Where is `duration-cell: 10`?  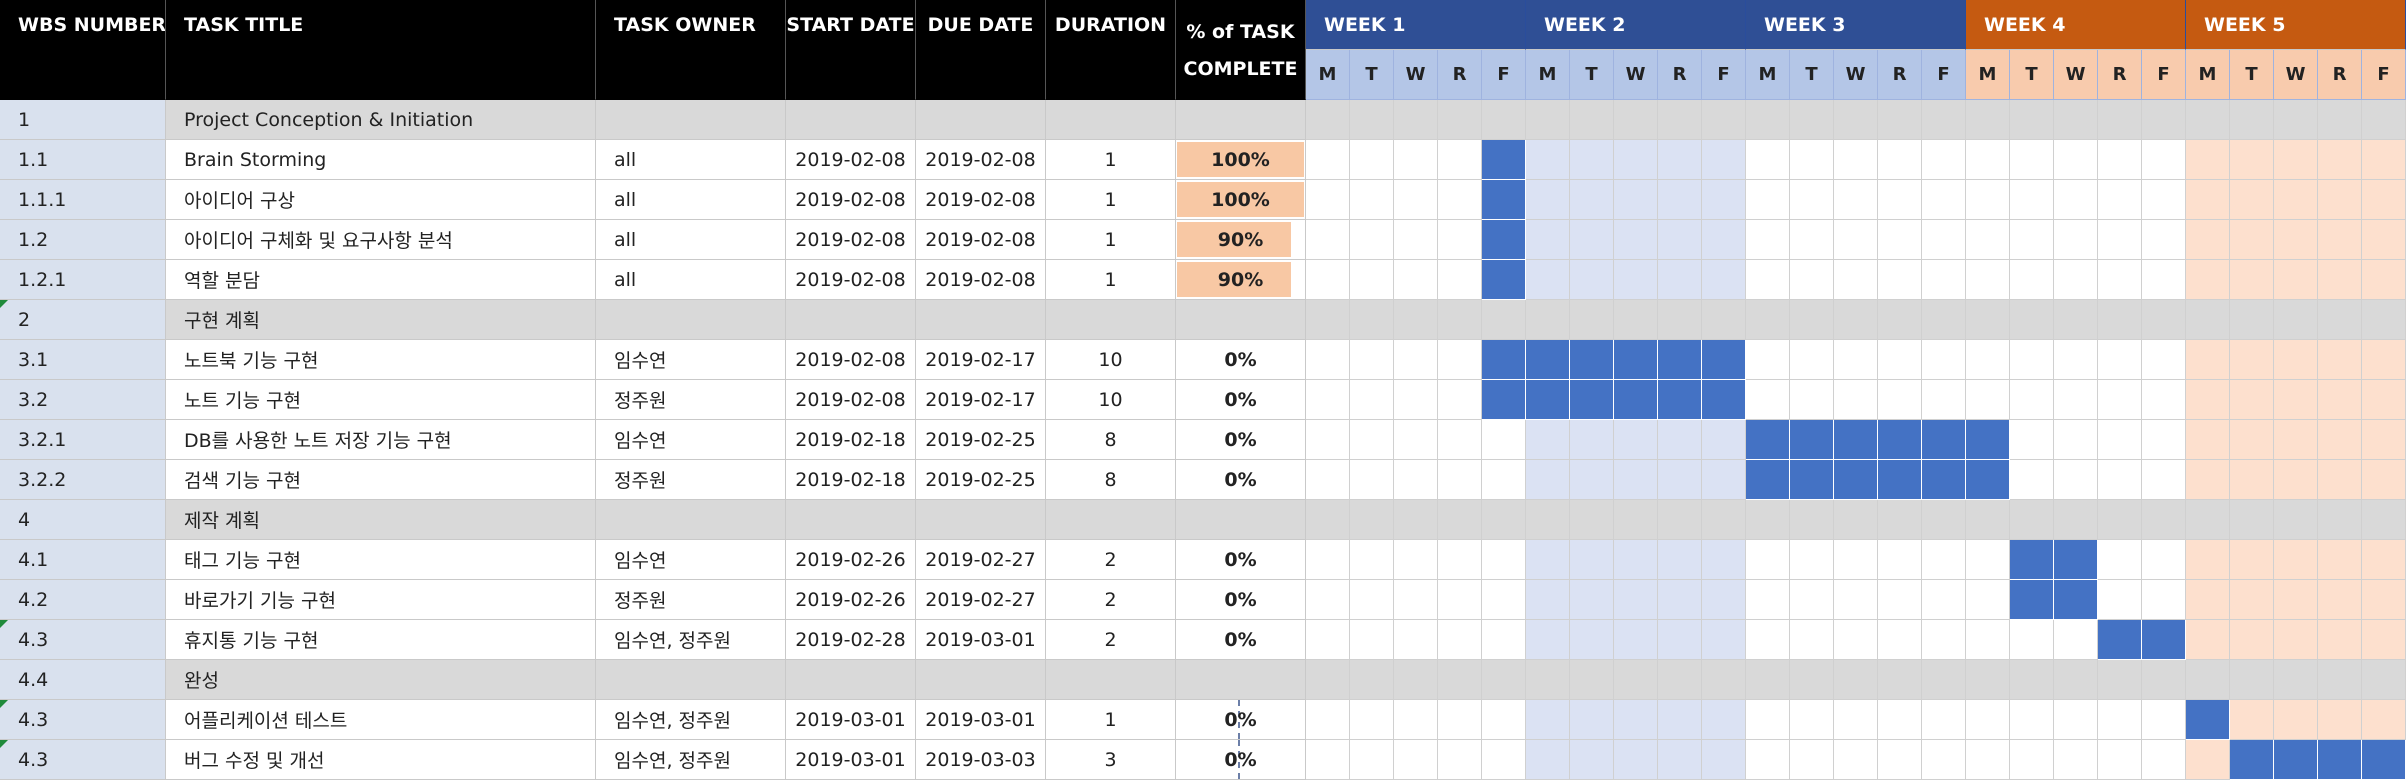 duration-cell: 10 is located at coordinates (1111, 400).